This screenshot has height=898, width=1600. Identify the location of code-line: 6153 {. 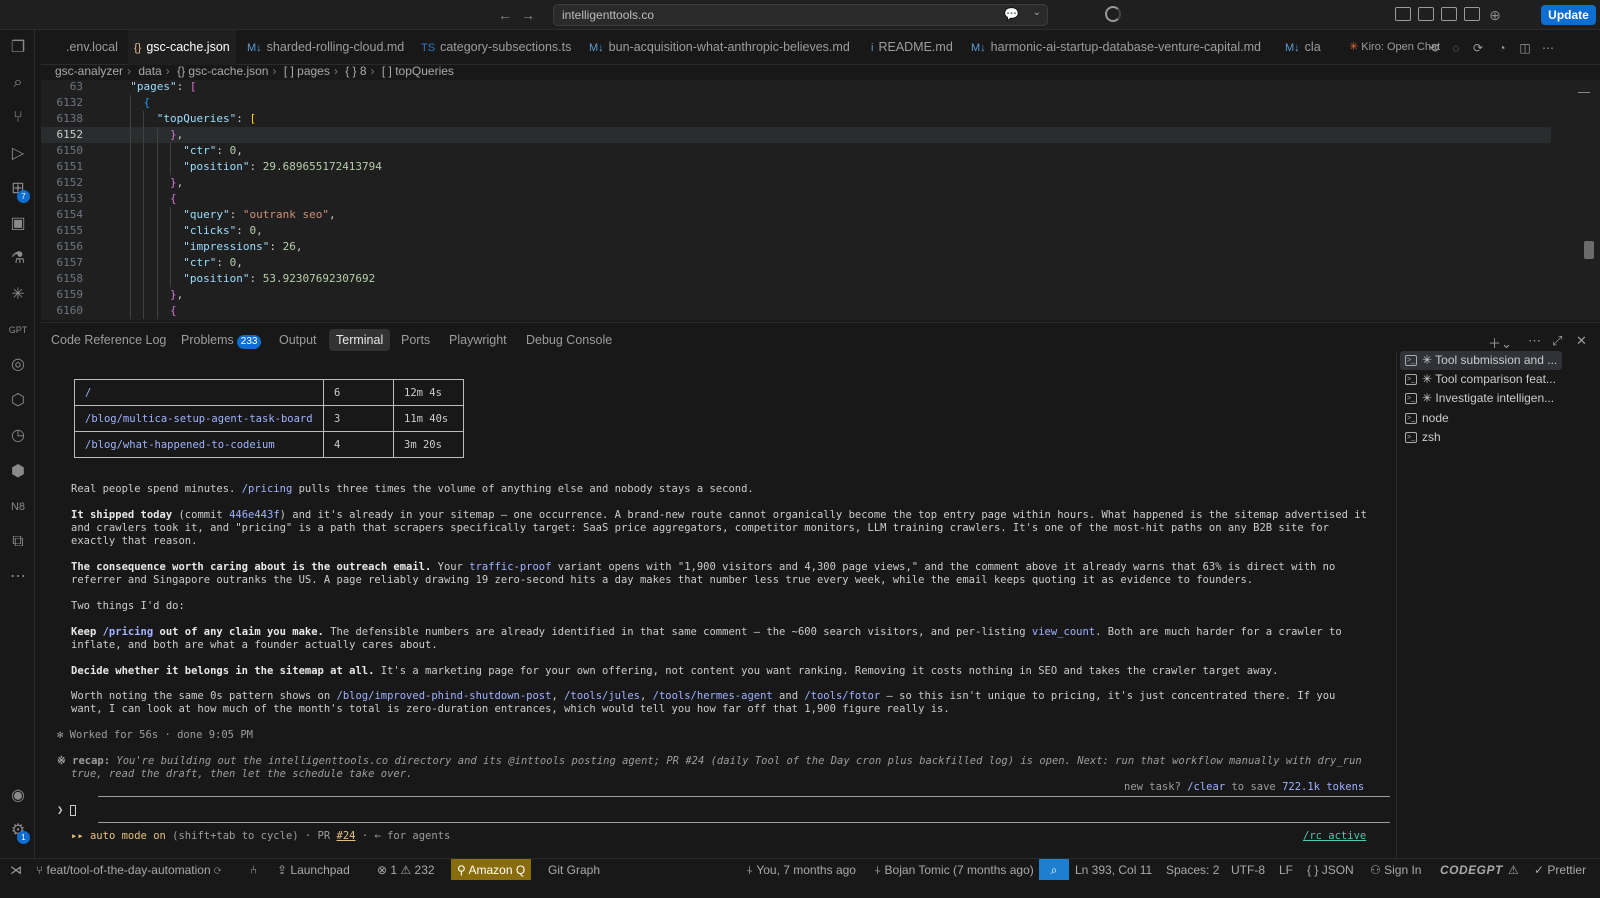
(796, 199).